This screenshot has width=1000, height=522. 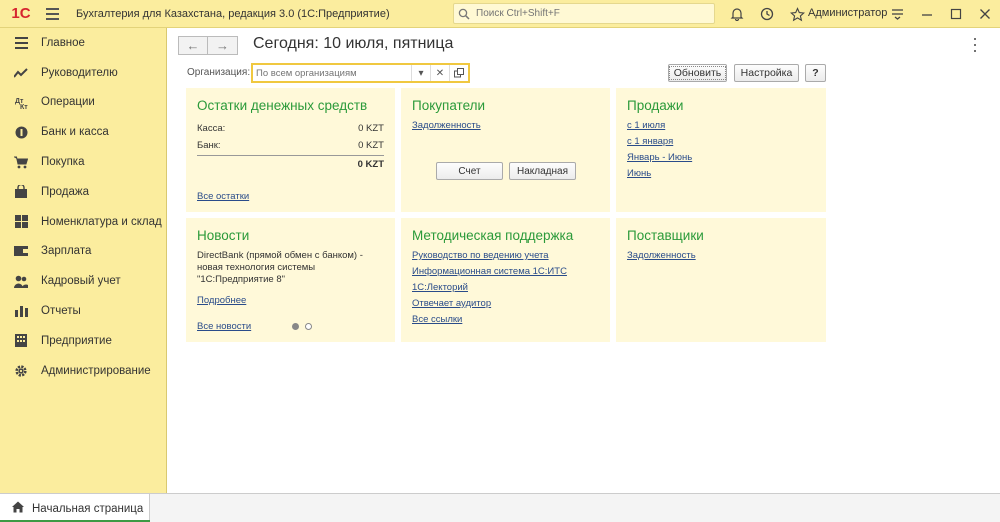 I want to click on sidebar-item-label: Предприятие, so click(x=76, y=340).